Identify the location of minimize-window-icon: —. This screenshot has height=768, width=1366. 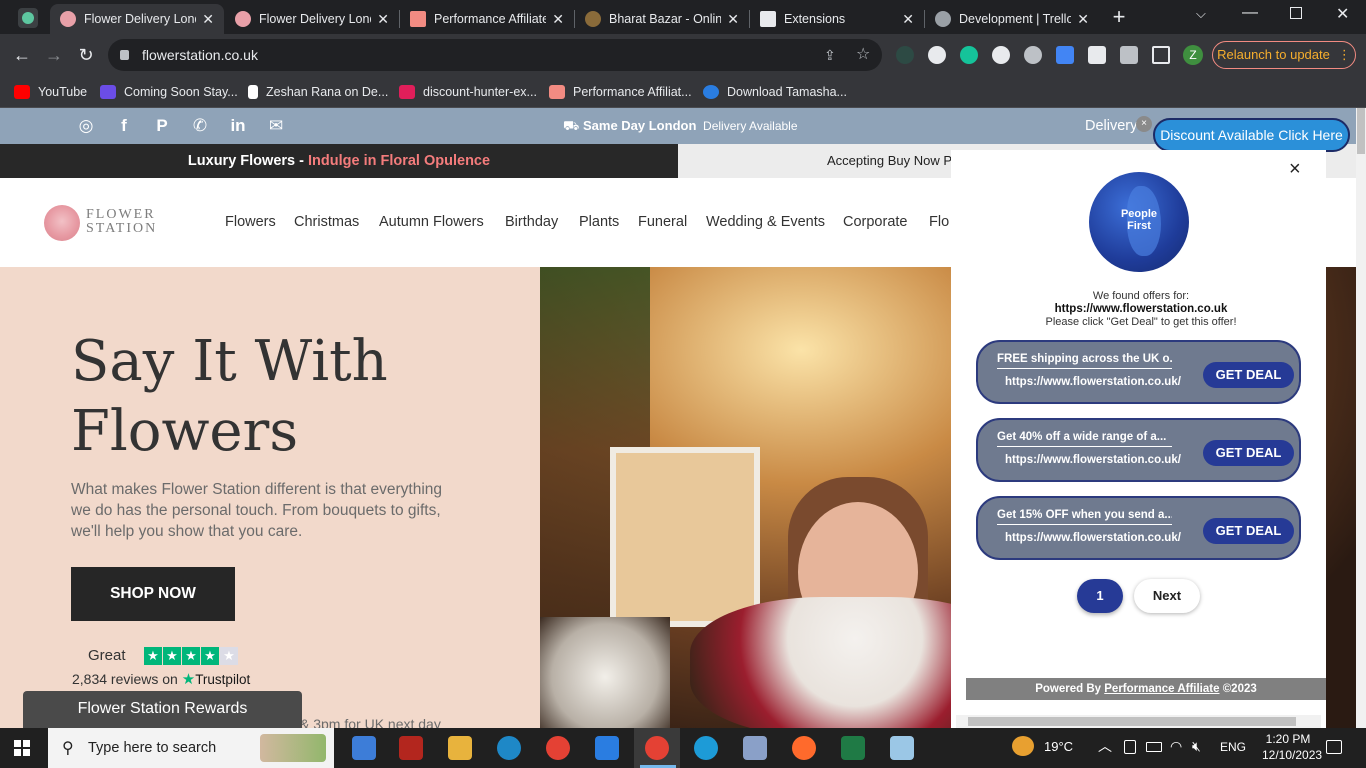
(1250, 13).